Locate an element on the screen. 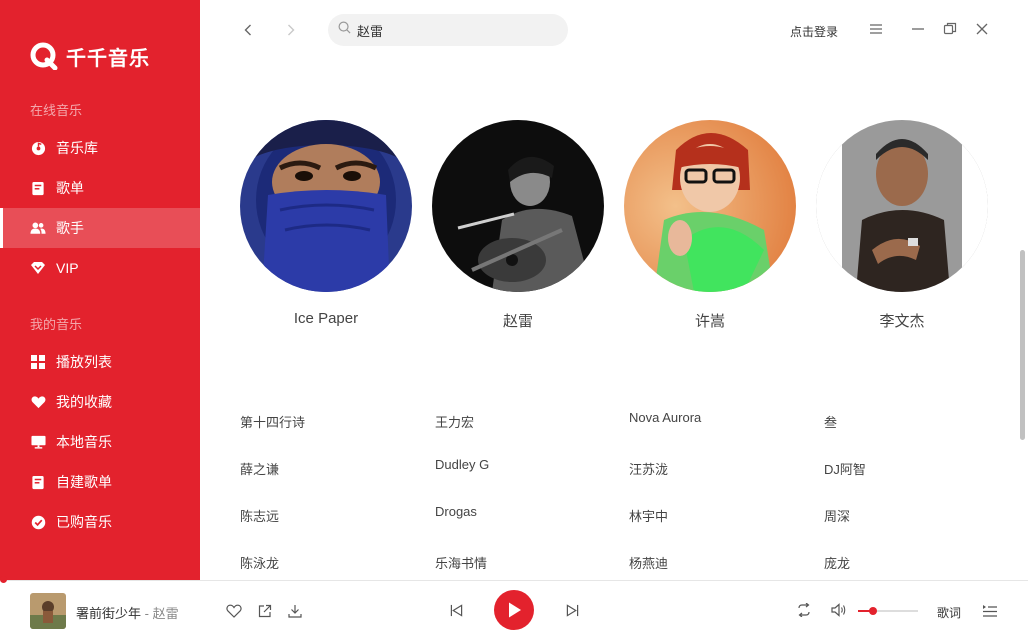  volume-icon is located at coordinates (838, 610).